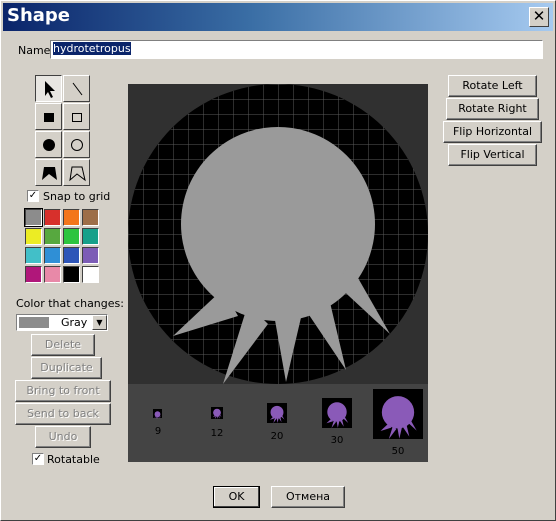  I want to click on chevron-down-icon: ▼, so click(99, 322).